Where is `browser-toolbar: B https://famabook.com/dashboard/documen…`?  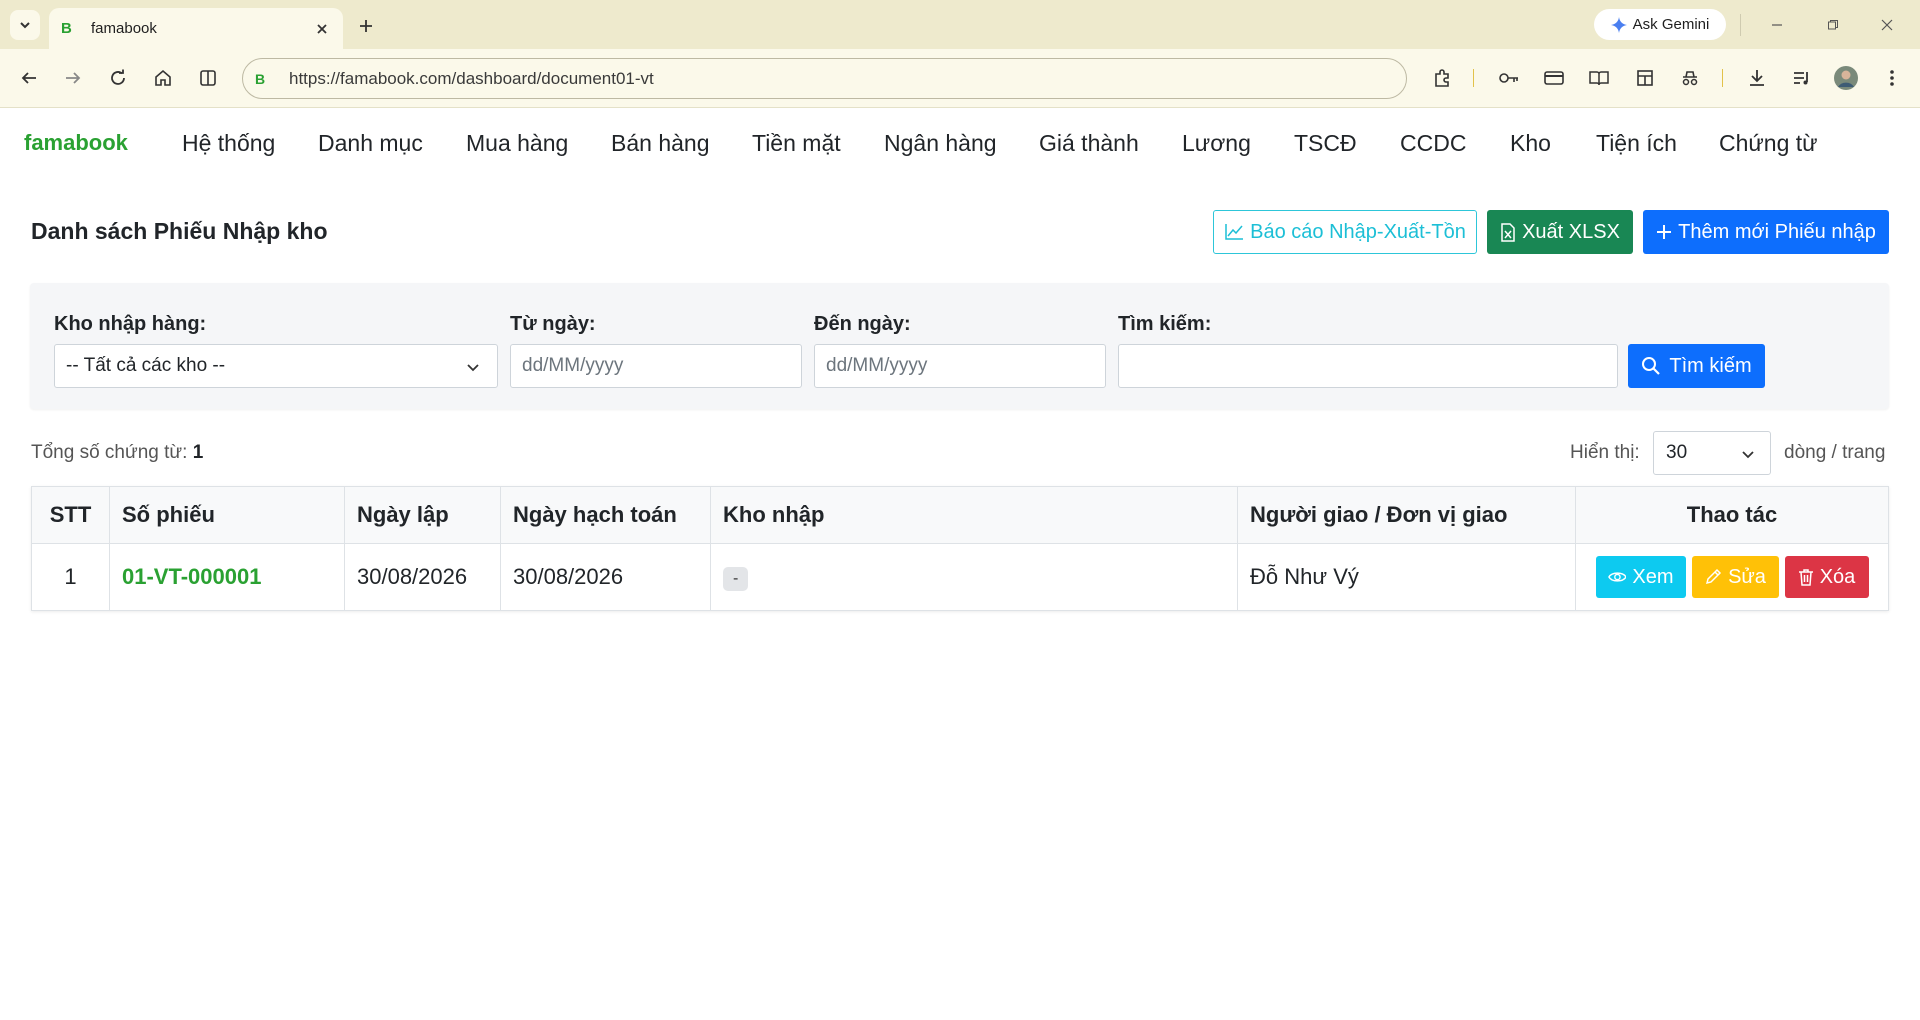
browser-toolbar: B https://famabook.com/dashboard/documen… is located at coordinates (960, 78).